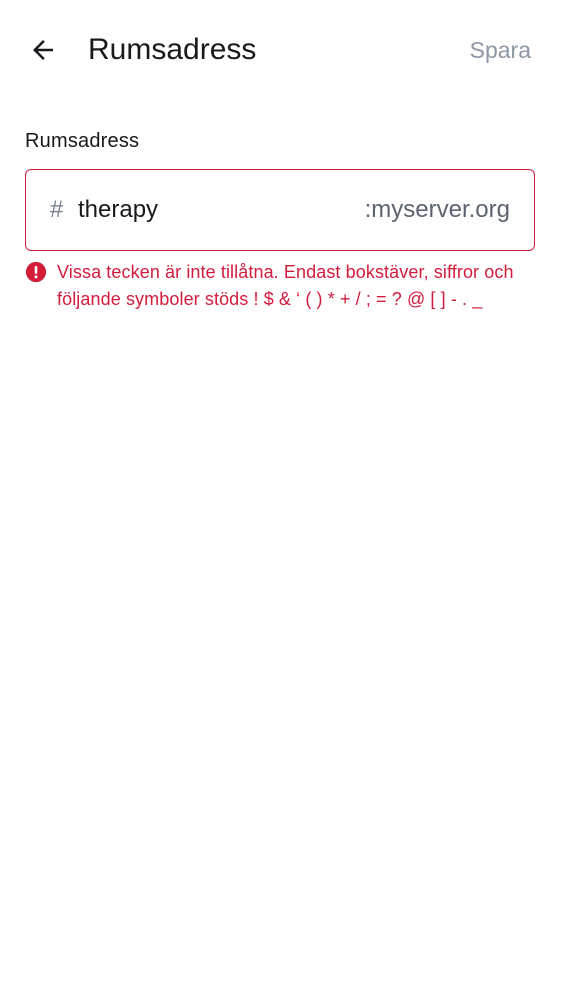  I want to click on hash-prefix: #, so click(57, 209).